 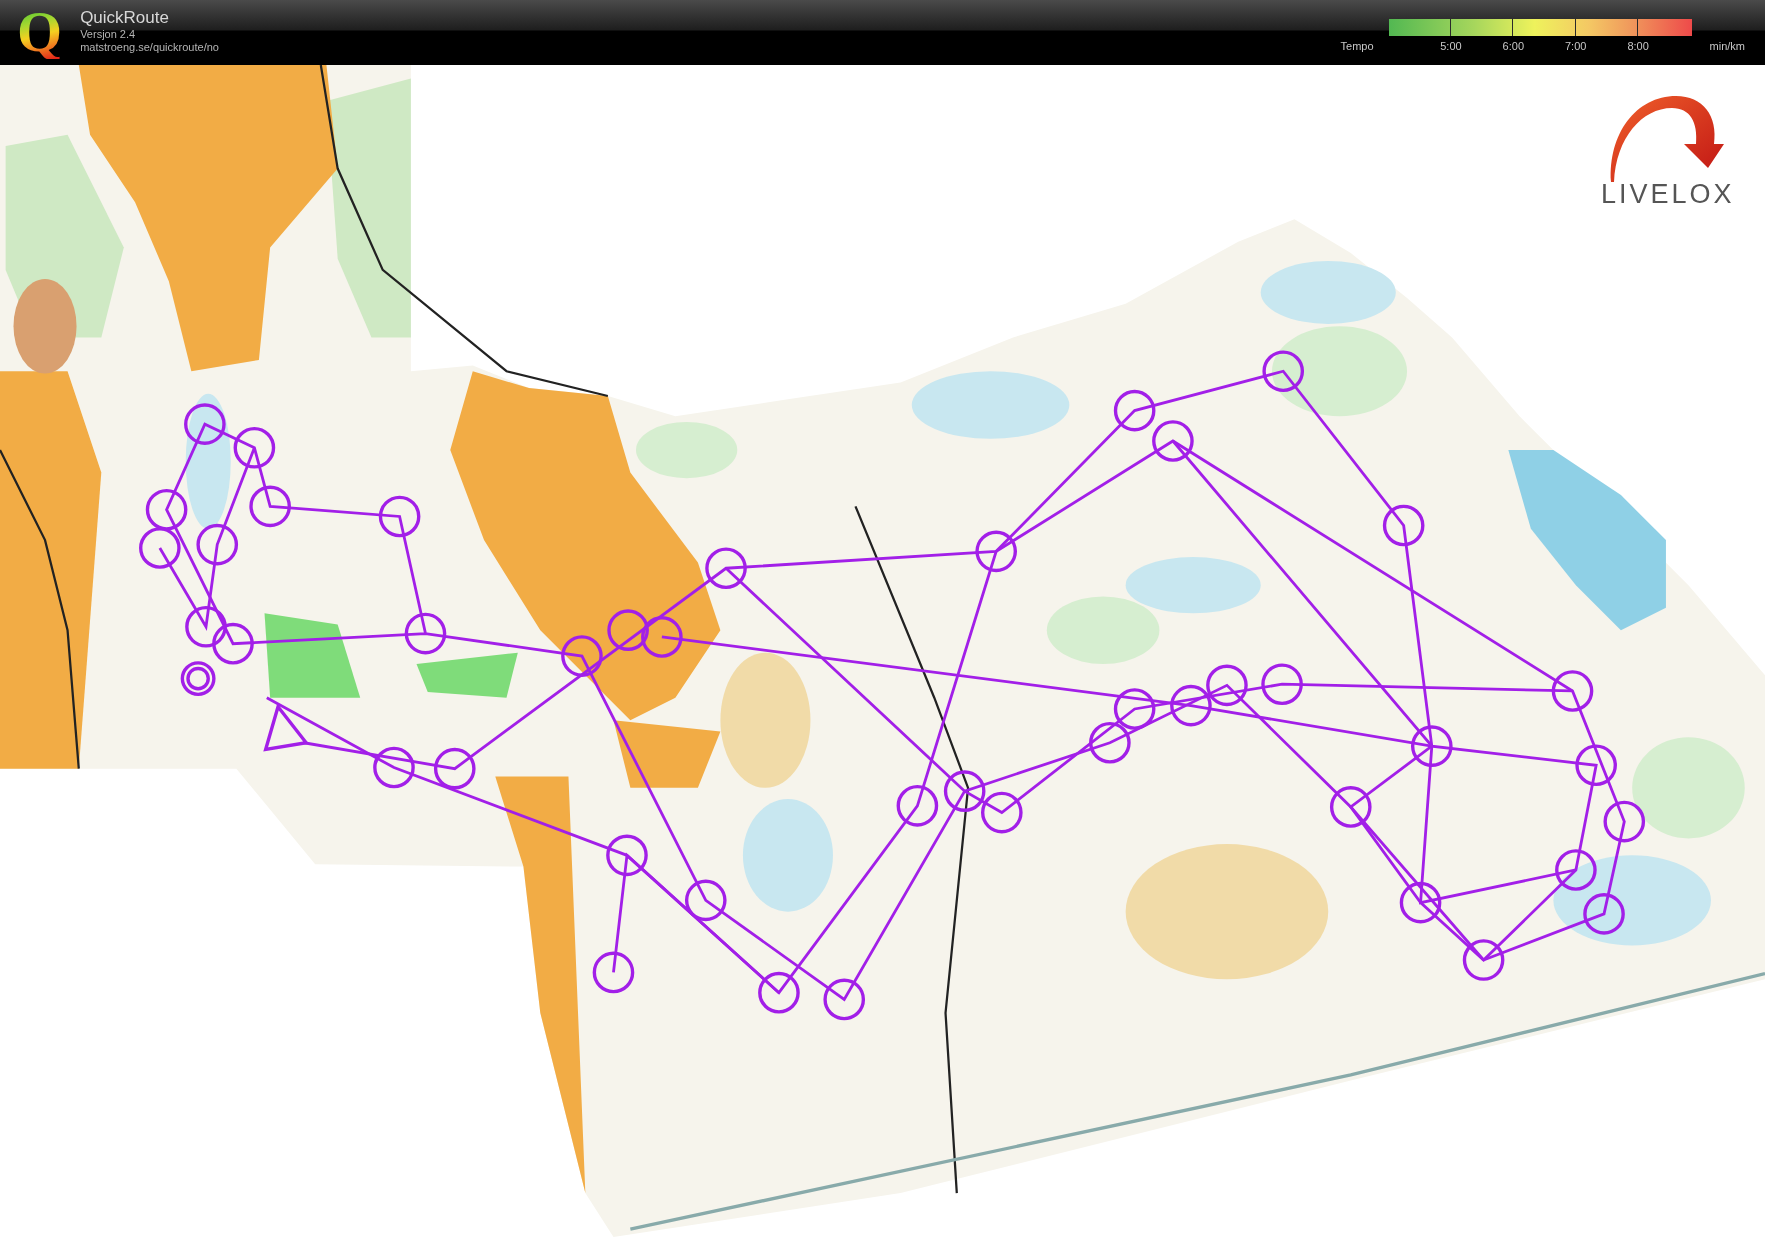 What do you see at coordinates (1513, 46) in the screenshot?
I see `scale-tick-label: 6:00` at bounding box center [1513, 46].